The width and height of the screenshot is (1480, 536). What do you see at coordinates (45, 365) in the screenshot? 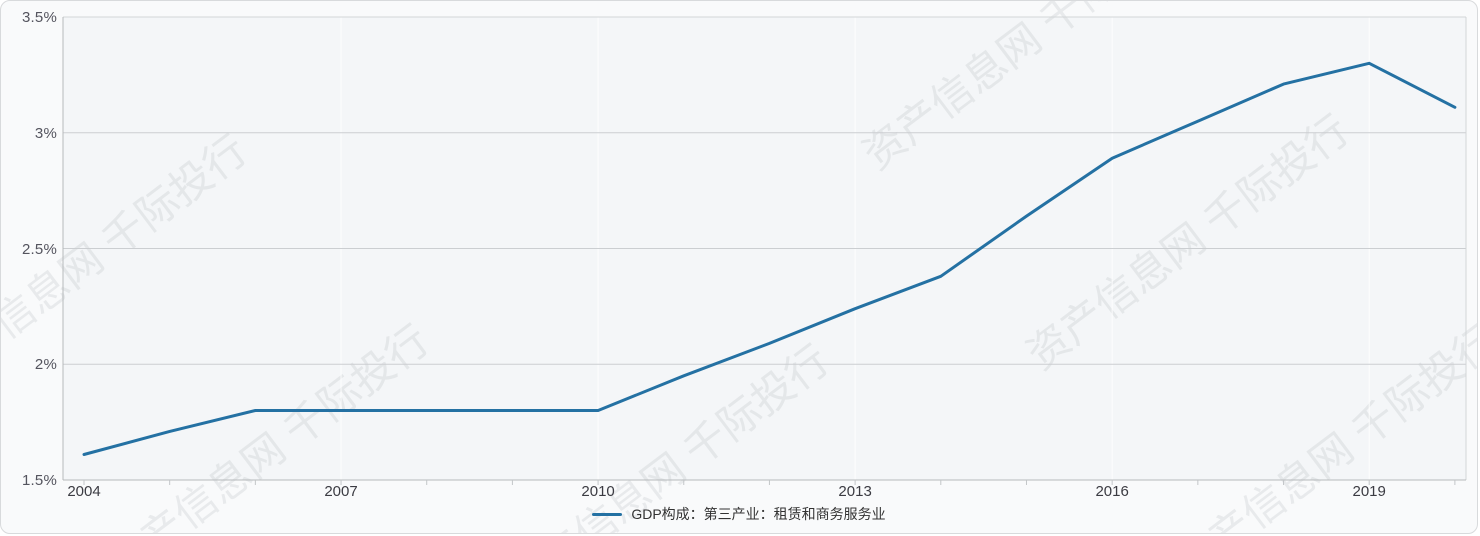
I see `y-axis-tick-label: 2%` at bounding box center [45, 365].